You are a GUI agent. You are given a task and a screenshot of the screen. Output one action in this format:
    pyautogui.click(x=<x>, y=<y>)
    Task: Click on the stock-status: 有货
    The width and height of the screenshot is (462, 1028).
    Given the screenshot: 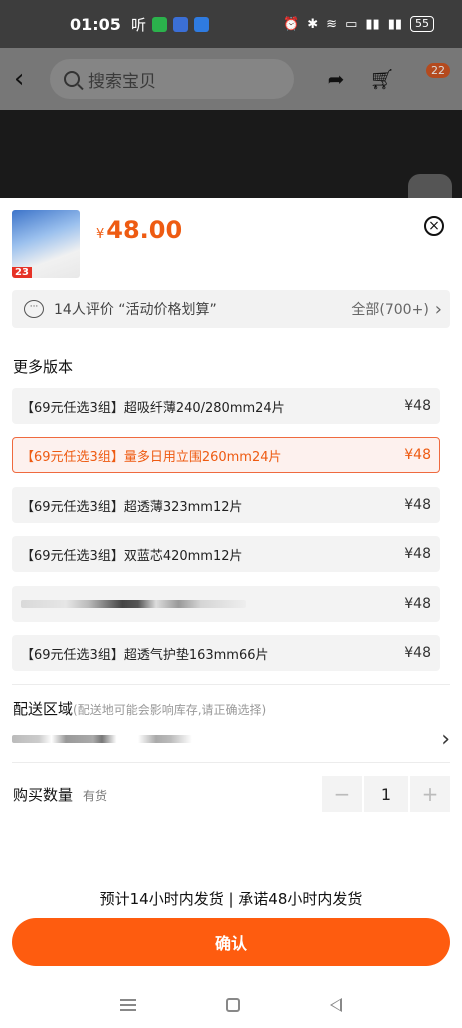 What is the action you would take?
    pyautogui.click(x=95, y=796)
    